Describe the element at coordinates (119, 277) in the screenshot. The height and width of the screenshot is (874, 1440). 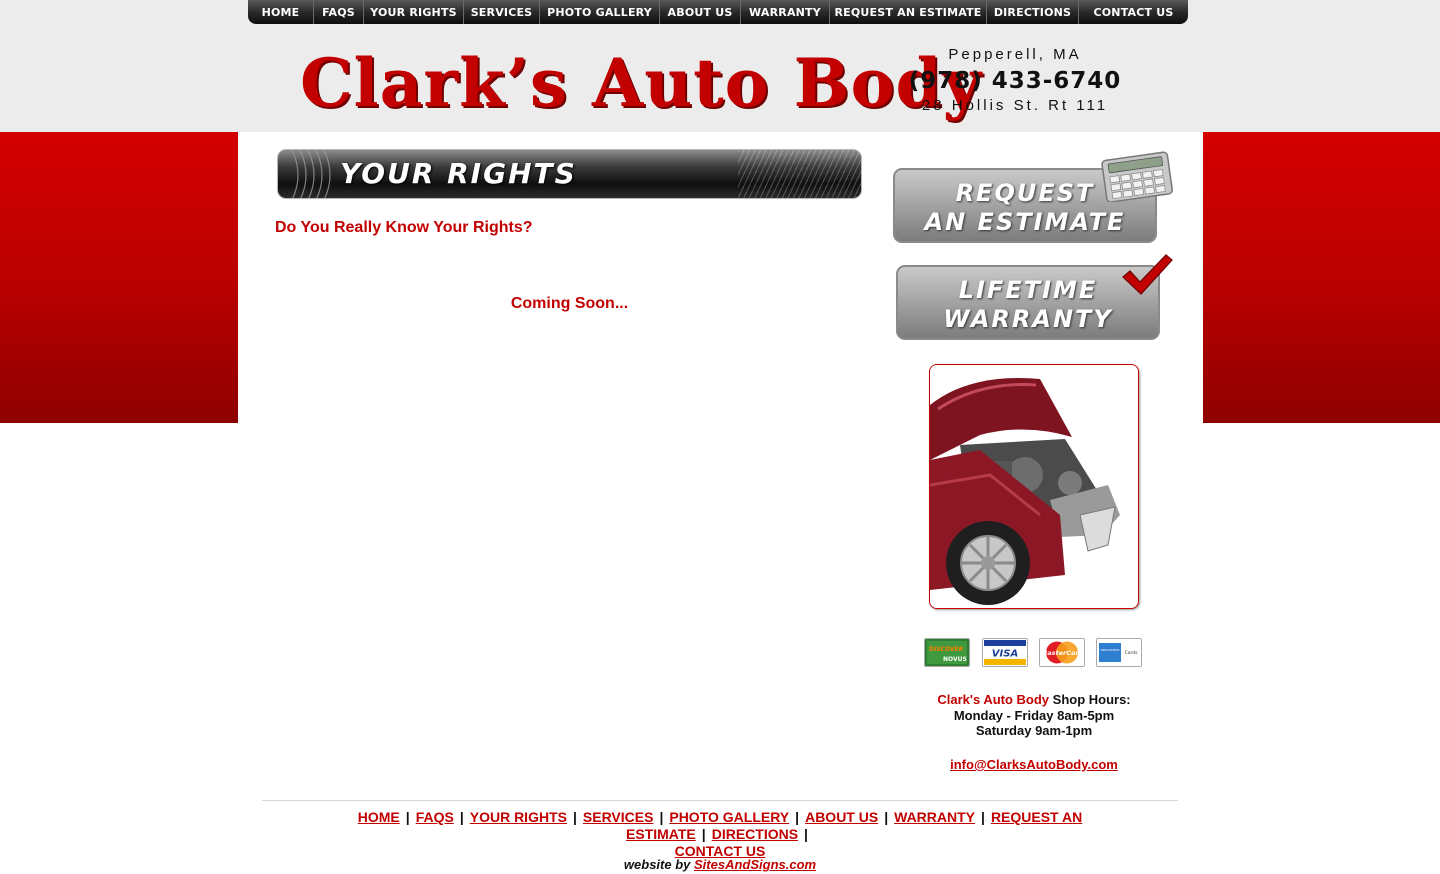
I see `red-side-band-left` at that location.